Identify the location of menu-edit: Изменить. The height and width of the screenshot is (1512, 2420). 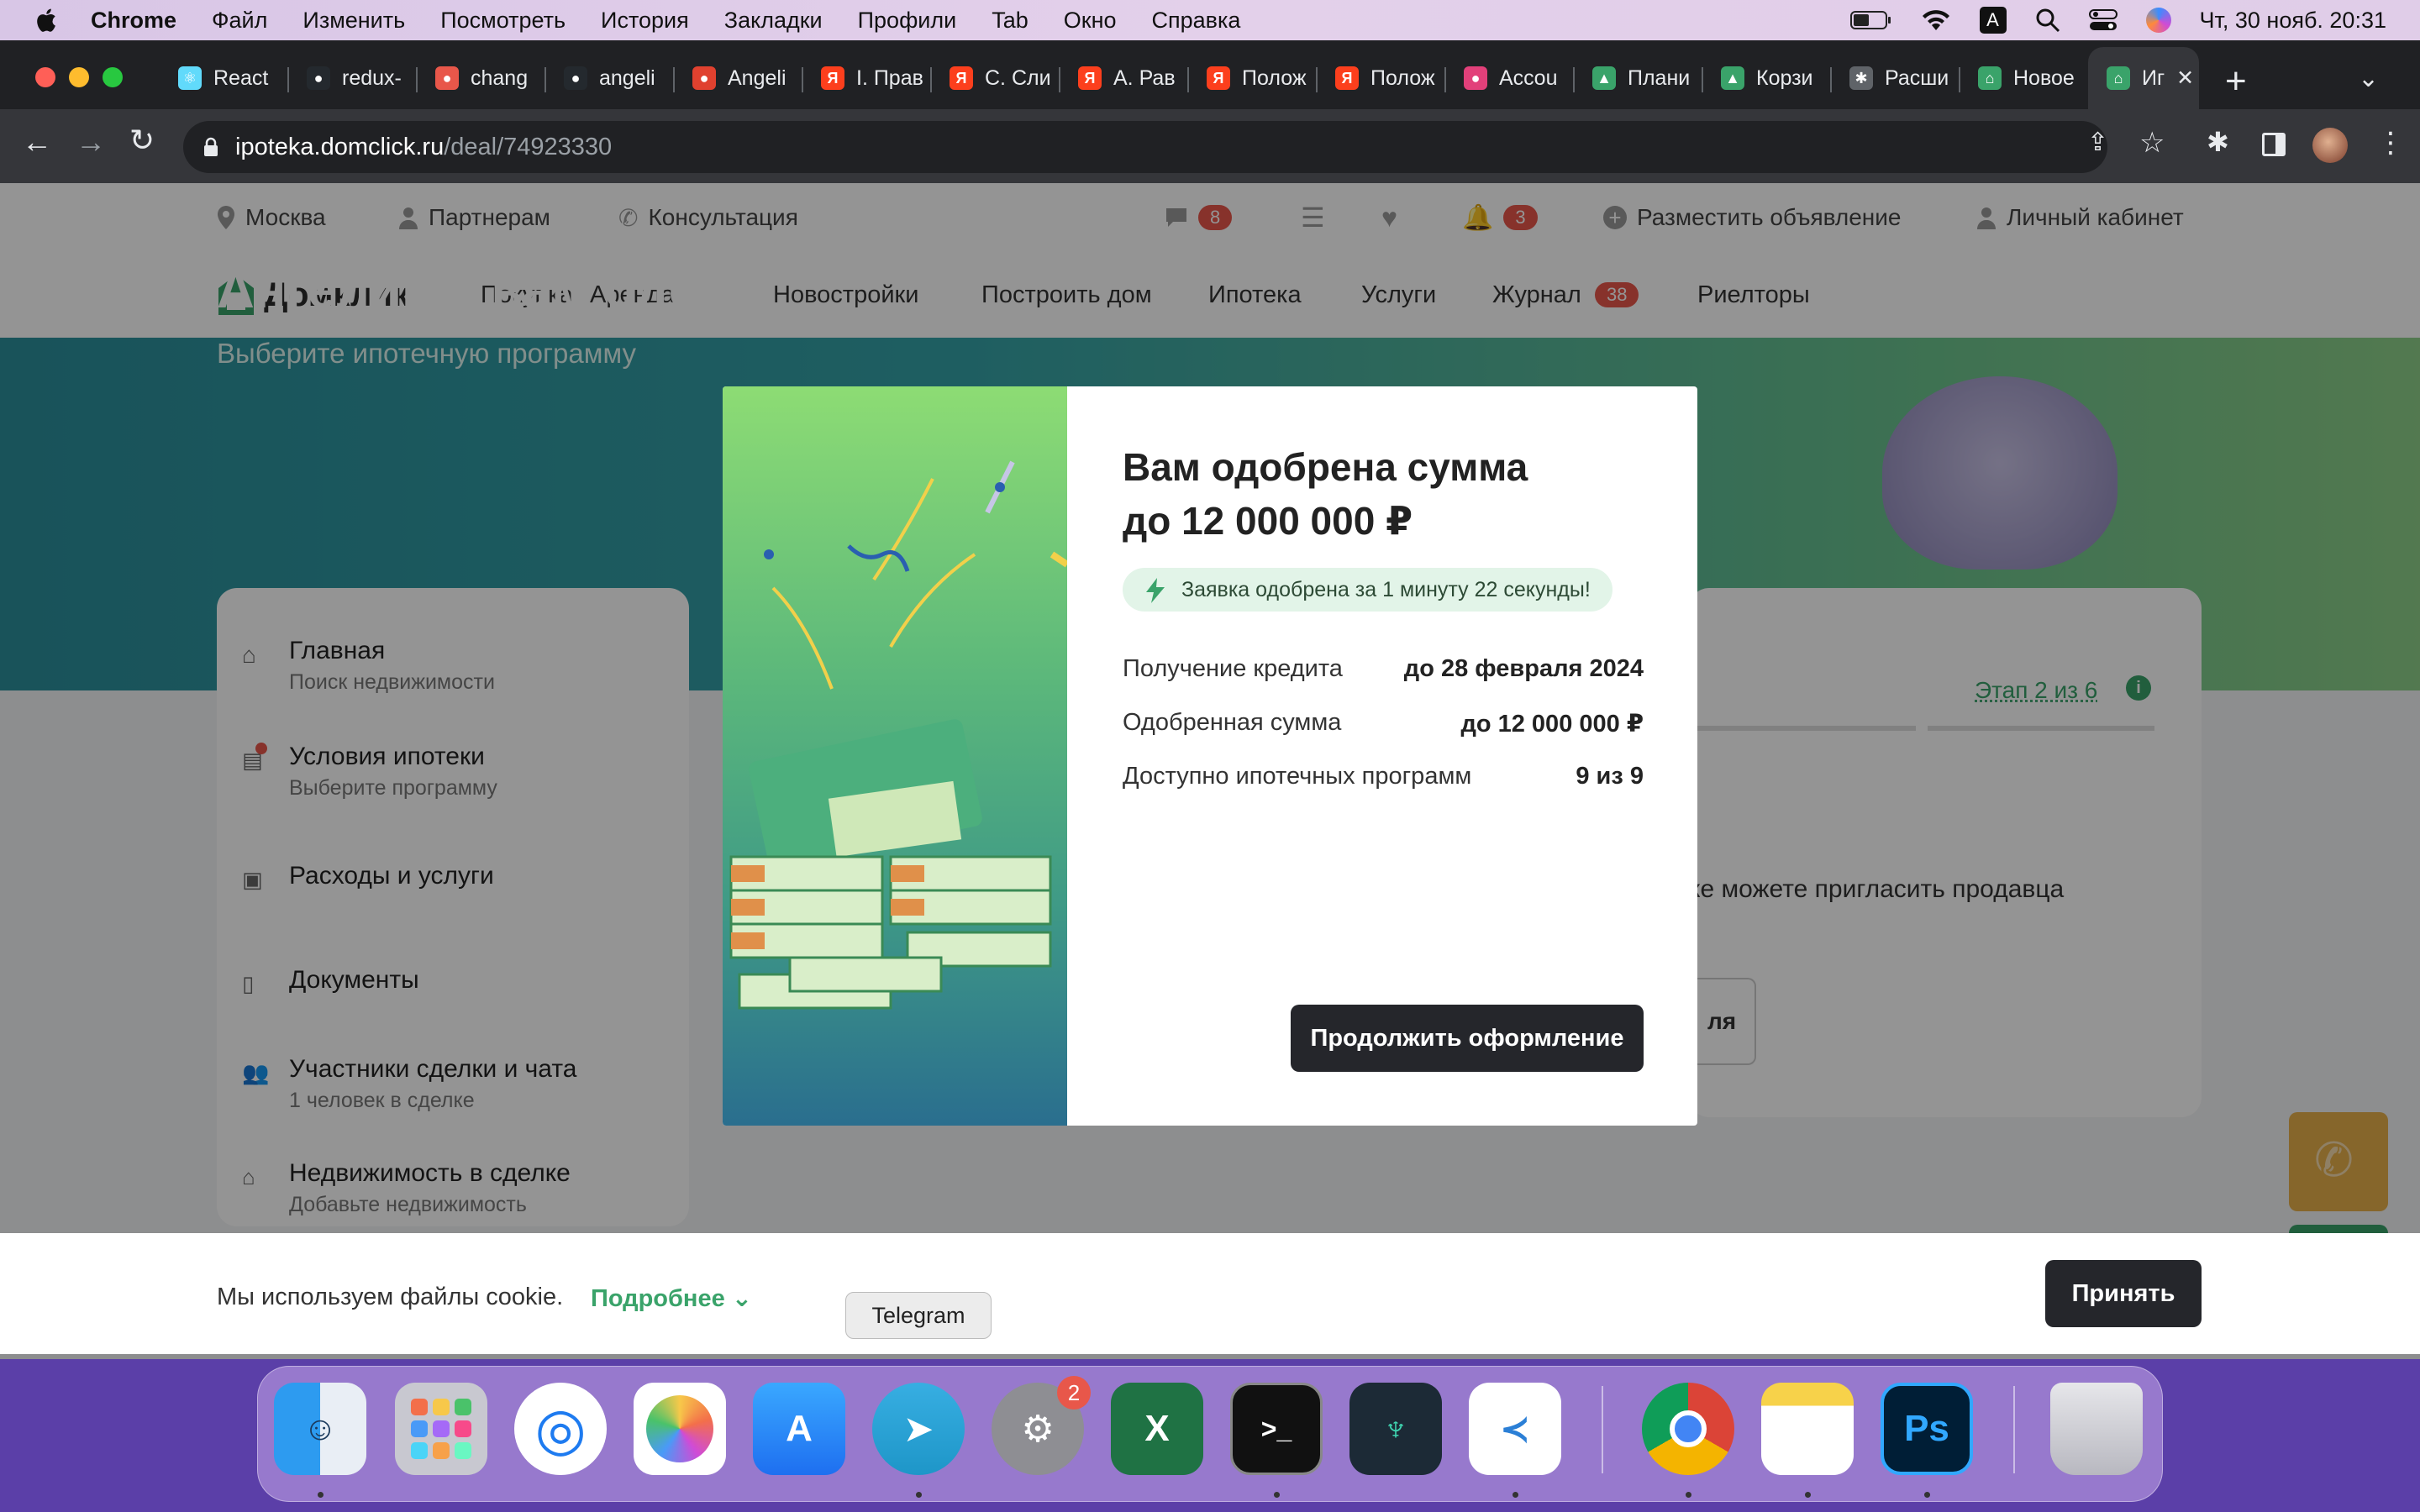
(353, 21).